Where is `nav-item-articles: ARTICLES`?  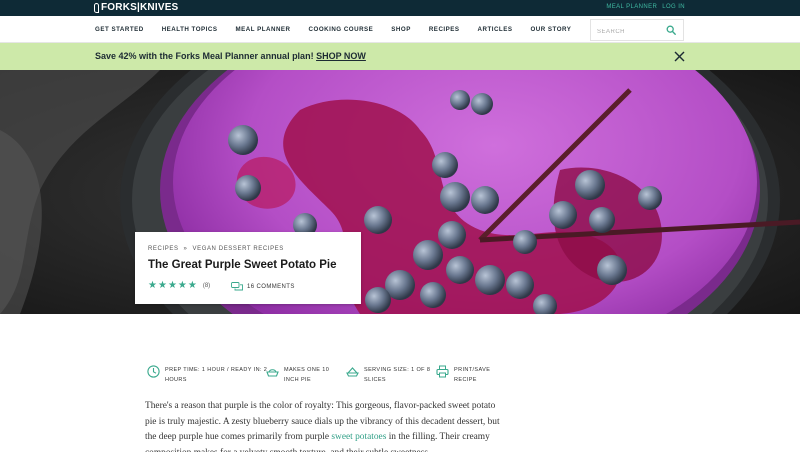
nav-item-articles: ARTICLES is located at coordinates (495, 29).